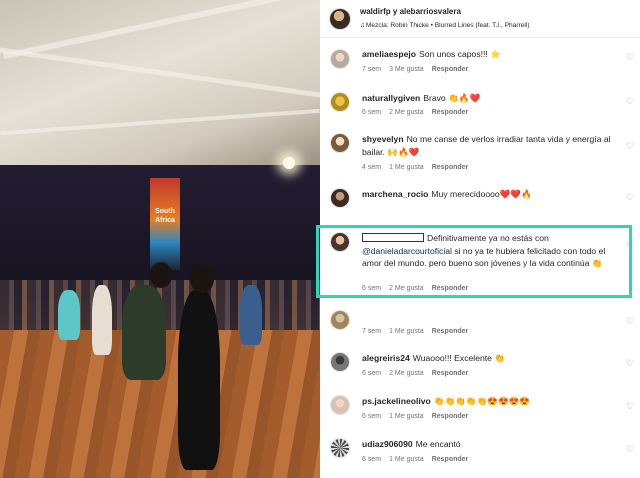 The image size is (640, 478). Describe the element at coordinates (474, 261) in the screenshot. I see `highlight-box` at that location.